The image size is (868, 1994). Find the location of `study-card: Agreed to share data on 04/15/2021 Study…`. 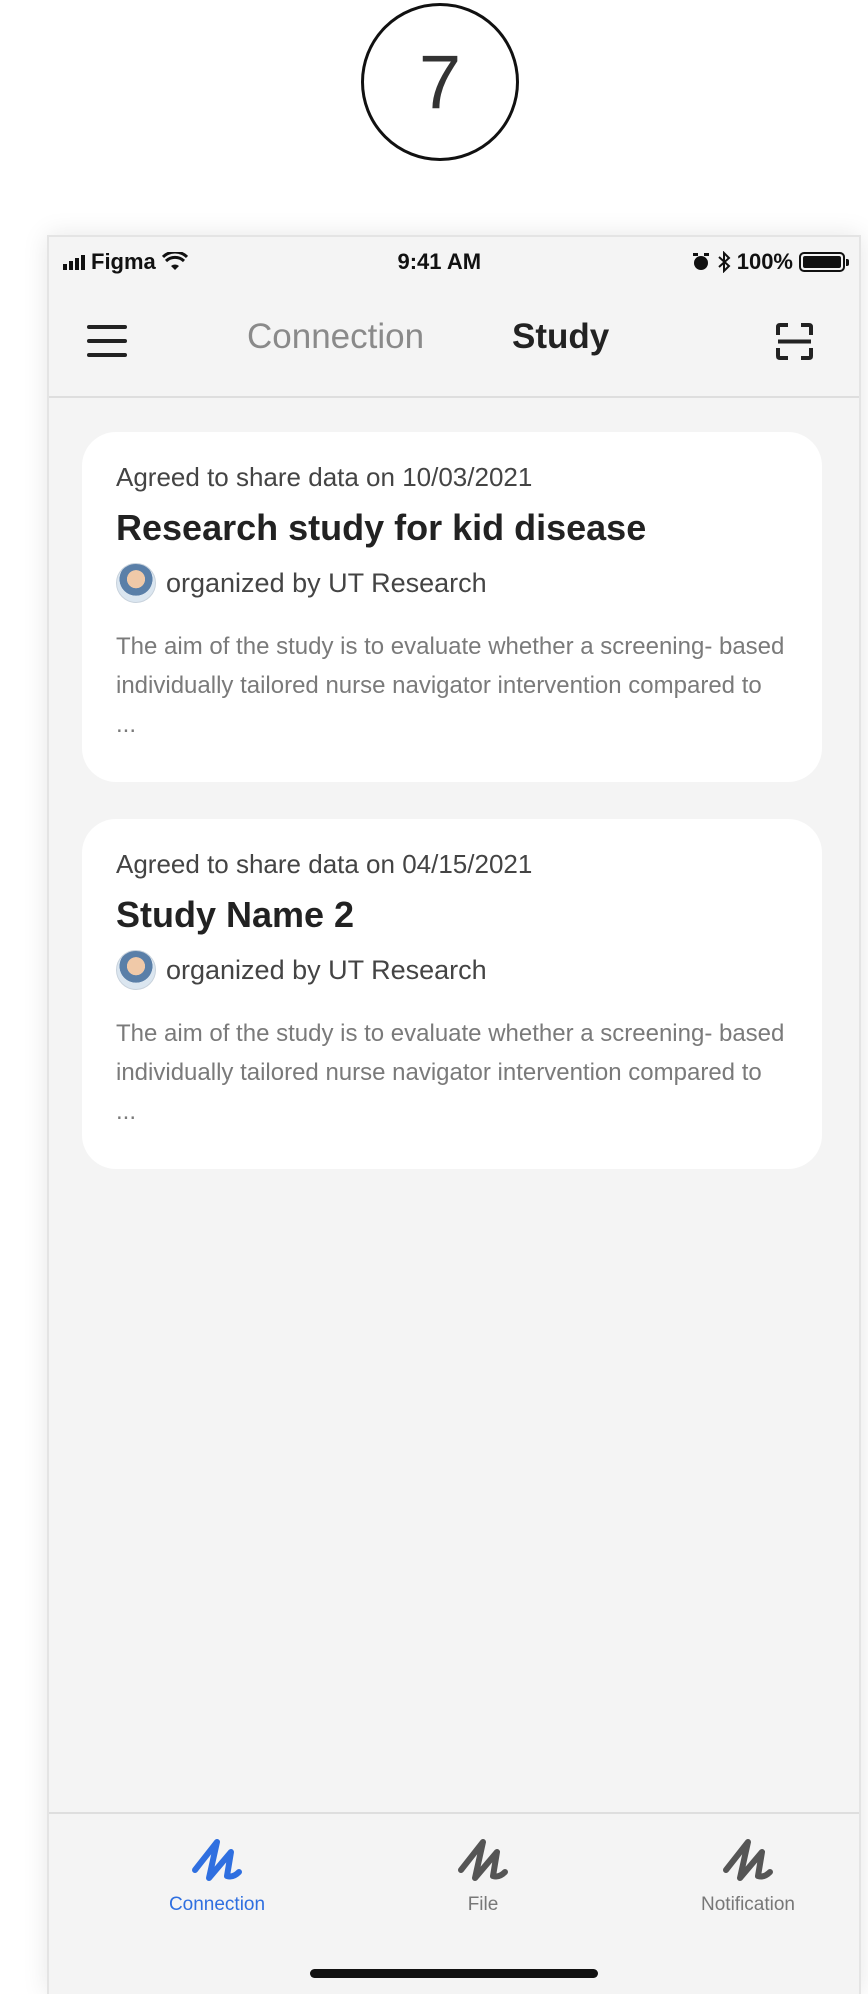

study-card: Agreed to share data on 04/15/2021 Study… is located at coordinates (452, 994).